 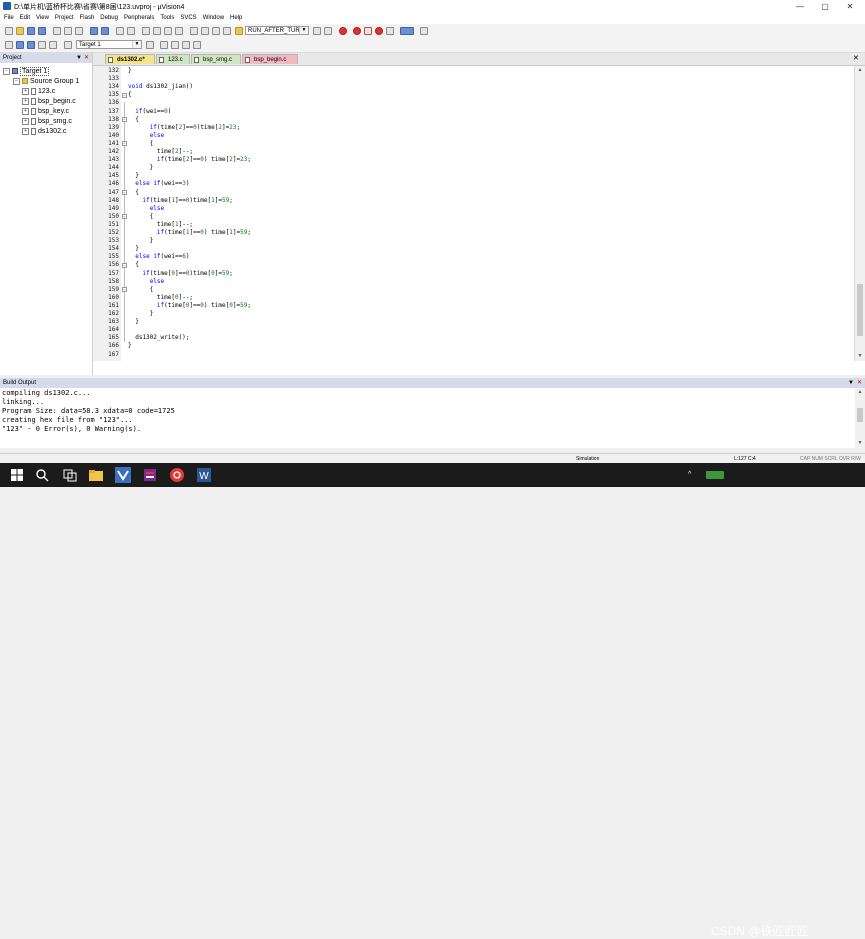 I want to click on incremental-find-icon, so click(x=328, y=31).